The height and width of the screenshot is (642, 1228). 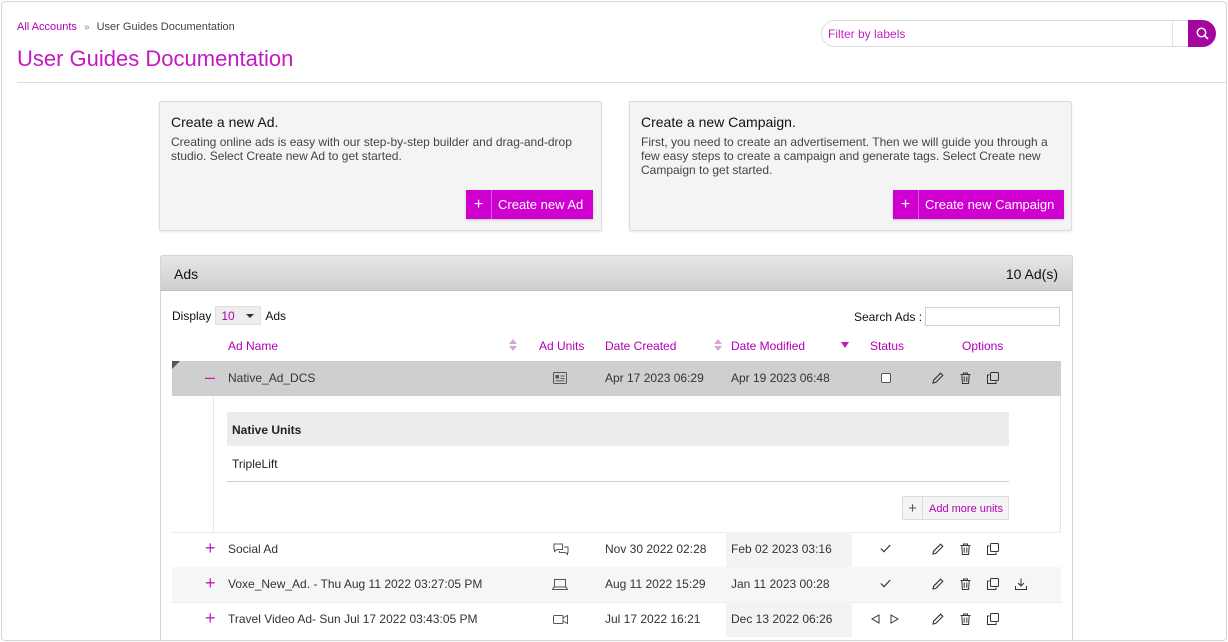 I want to click on breadcrumb-all-accounts-link: All Accounts, so click(x=47, y=27).